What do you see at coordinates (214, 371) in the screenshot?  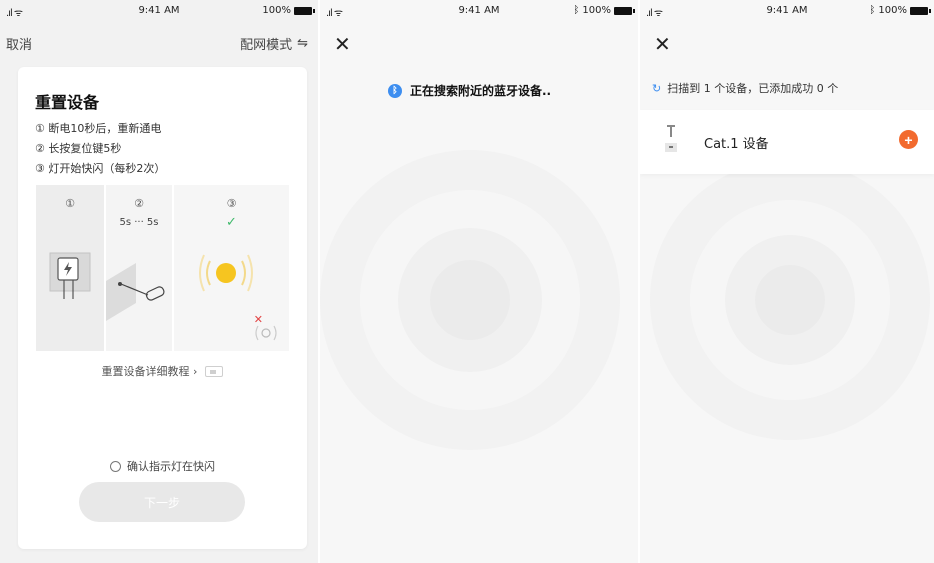 I see `video-icon` at bounding box center [214, 371].